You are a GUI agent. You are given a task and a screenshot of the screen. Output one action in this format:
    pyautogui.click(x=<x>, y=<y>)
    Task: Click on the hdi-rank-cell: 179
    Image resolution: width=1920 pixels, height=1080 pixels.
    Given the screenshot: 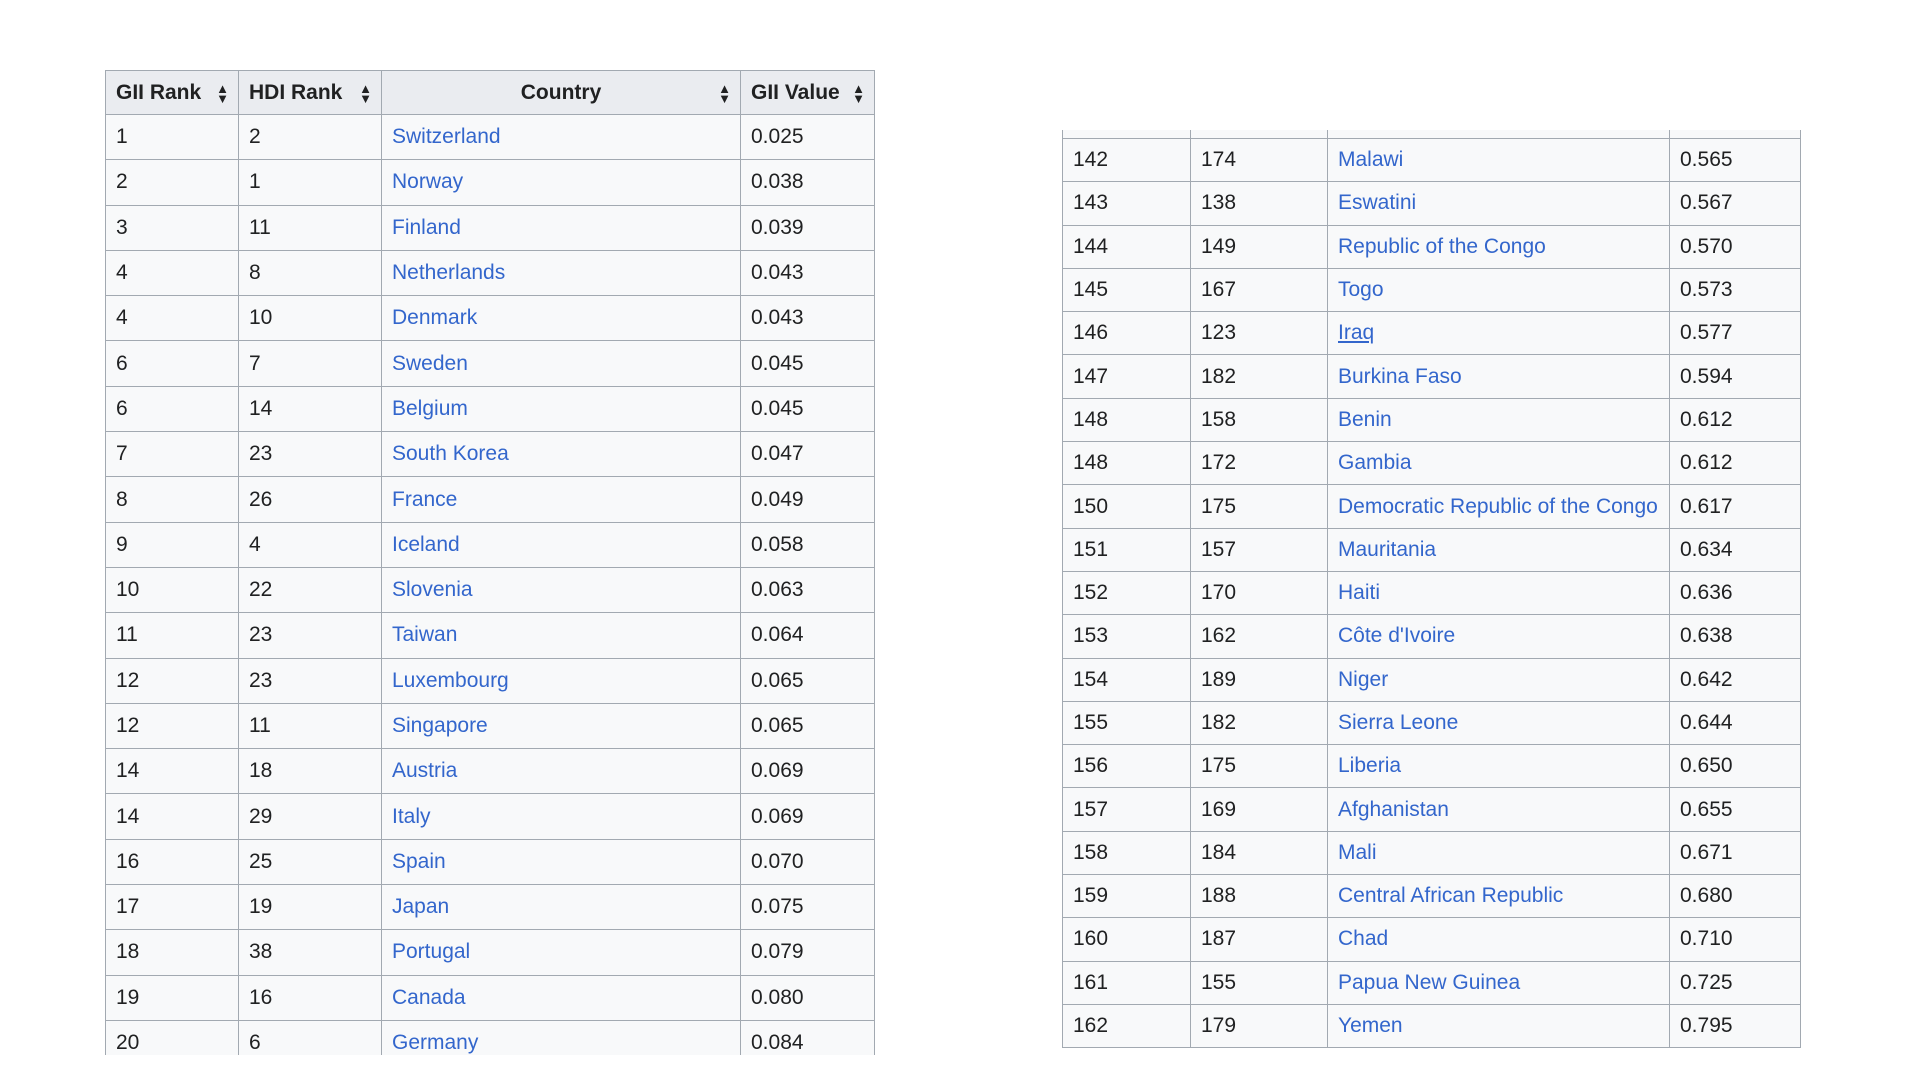 What is the action you would take?
    pyautogui.click(x=1259, y=1026)
    